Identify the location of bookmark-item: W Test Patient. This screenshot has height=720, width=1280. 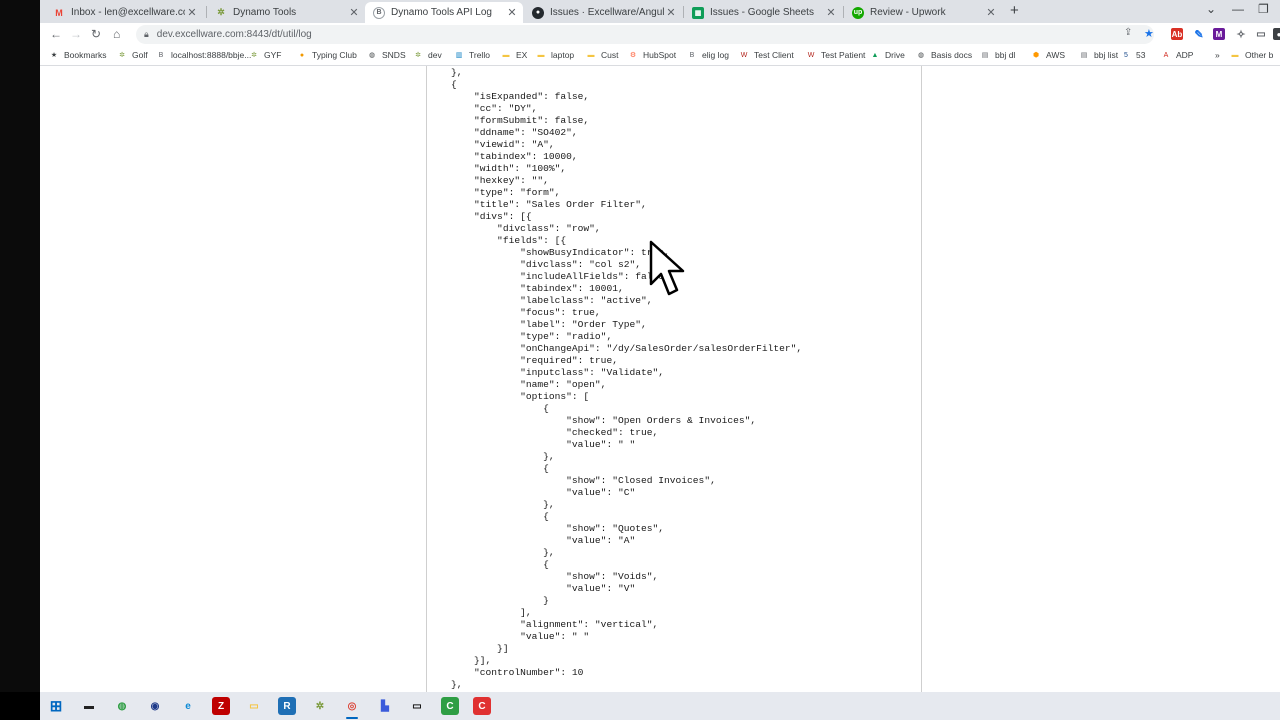
(836, 55).